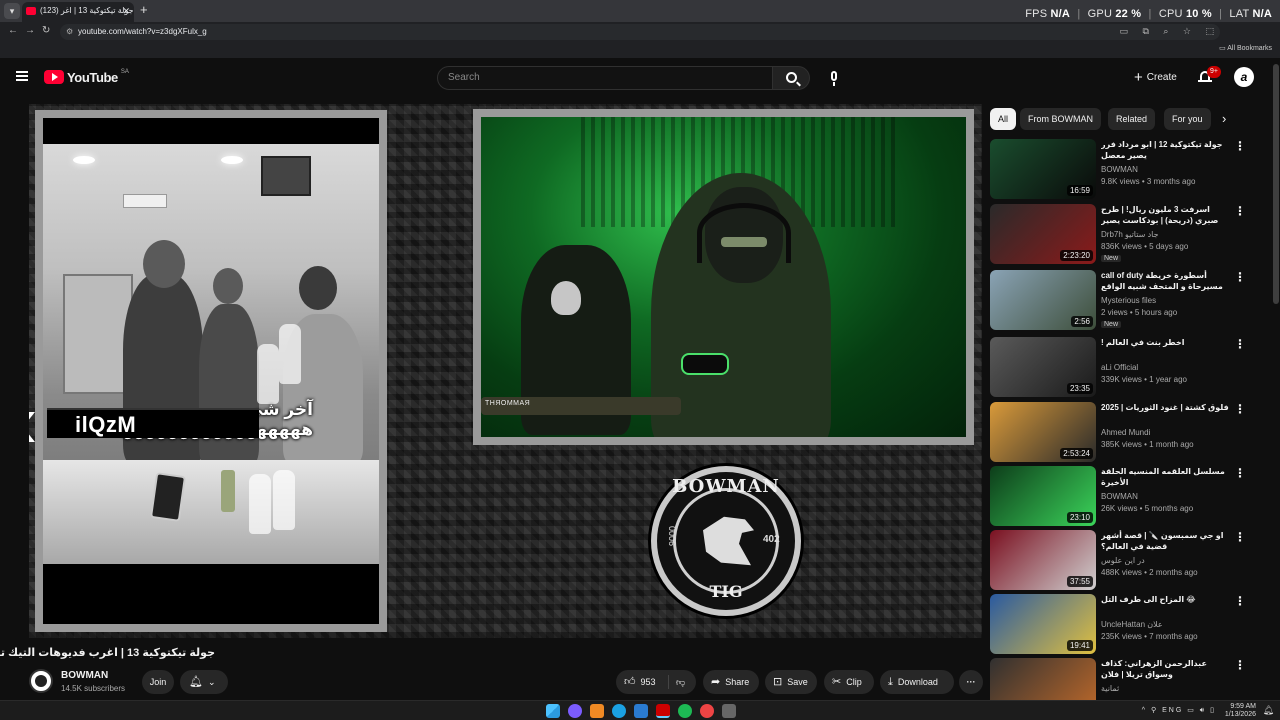  What do you see at coordinates (1043, 432) in the screenshot?
I see `video-thumbnail: 2:53:24` at bounding box center [1043, 432].